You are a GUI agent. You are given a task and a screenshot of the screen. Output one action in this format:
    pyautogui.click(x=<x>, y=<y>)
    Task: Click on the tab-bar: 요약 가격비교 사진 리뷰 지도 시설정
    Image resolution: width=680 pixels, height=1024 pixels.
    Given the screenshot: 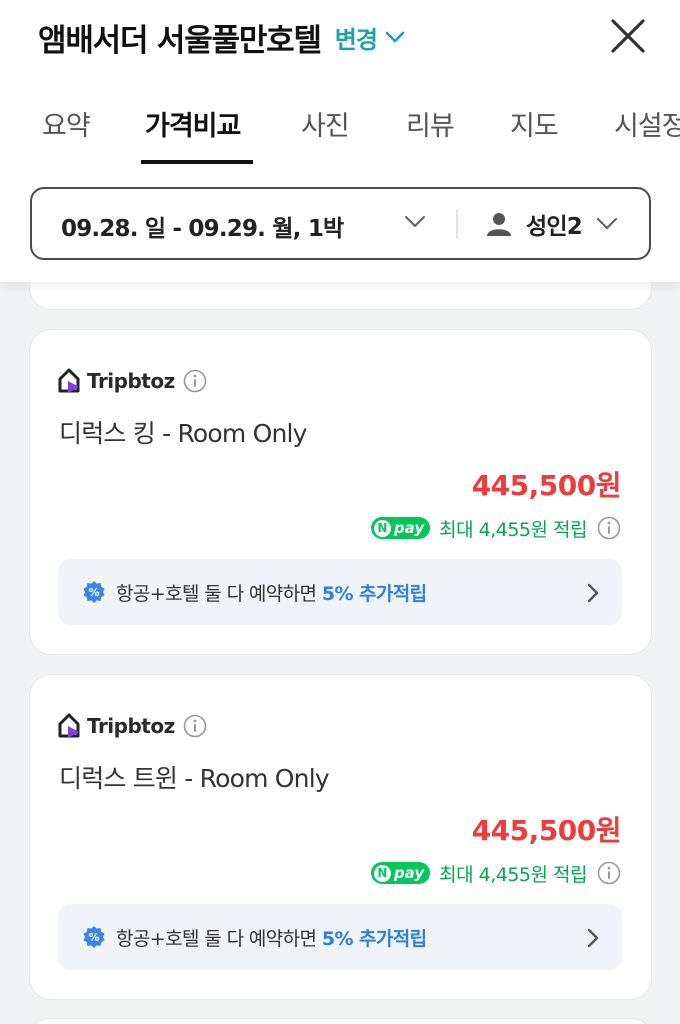 What is the action you would take?
    pyautogui.click(x=340, y=128)
    